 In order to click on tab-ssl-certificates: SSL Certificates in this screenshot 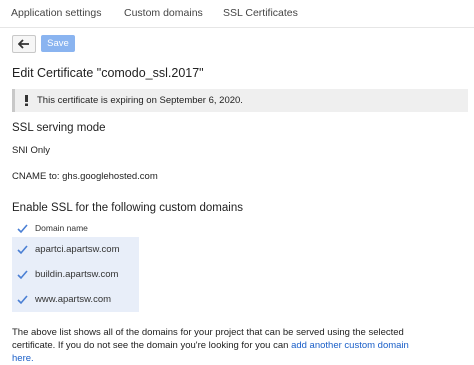, I will do `click(260, 13)`.